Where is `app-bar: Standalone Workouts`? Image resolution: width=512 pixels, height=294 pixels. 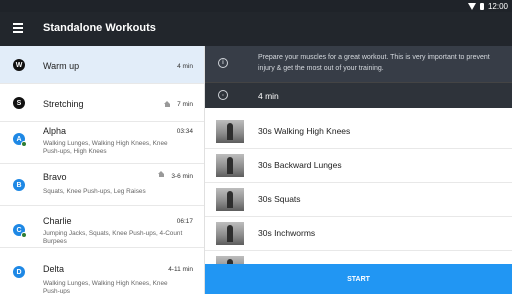
app-bar: Standalone Workouts is located at coordinates (256, 29).